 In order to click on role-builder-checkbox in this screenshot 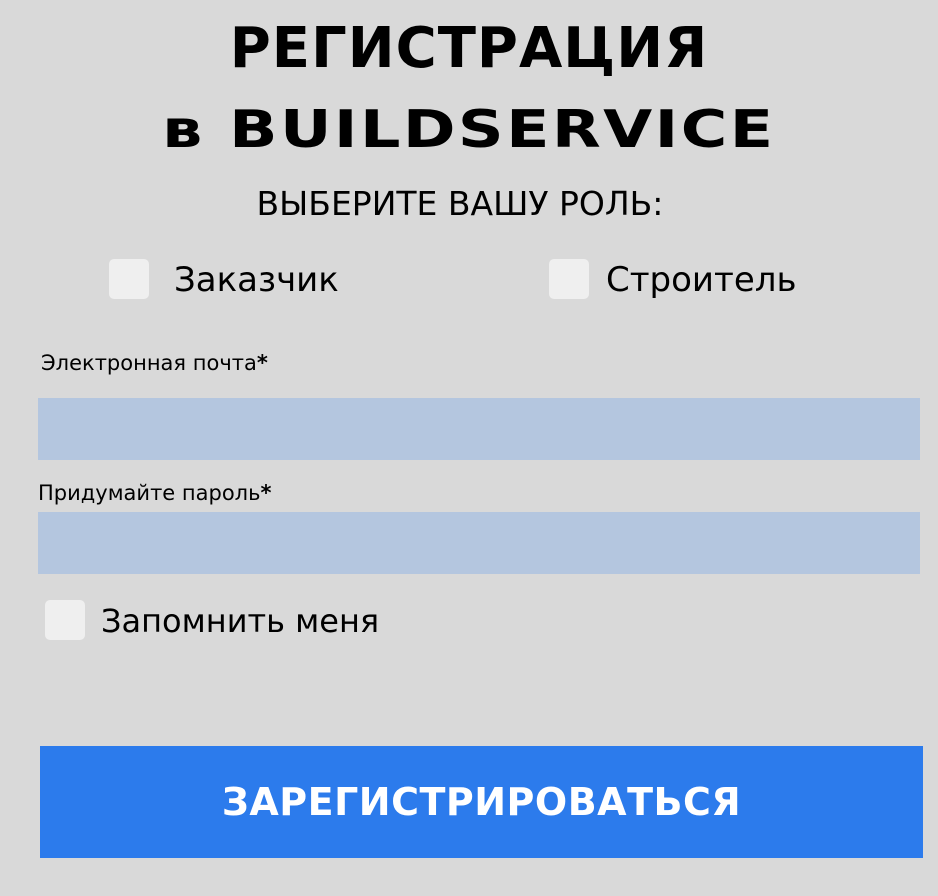, I will do `click(569, 279)`.